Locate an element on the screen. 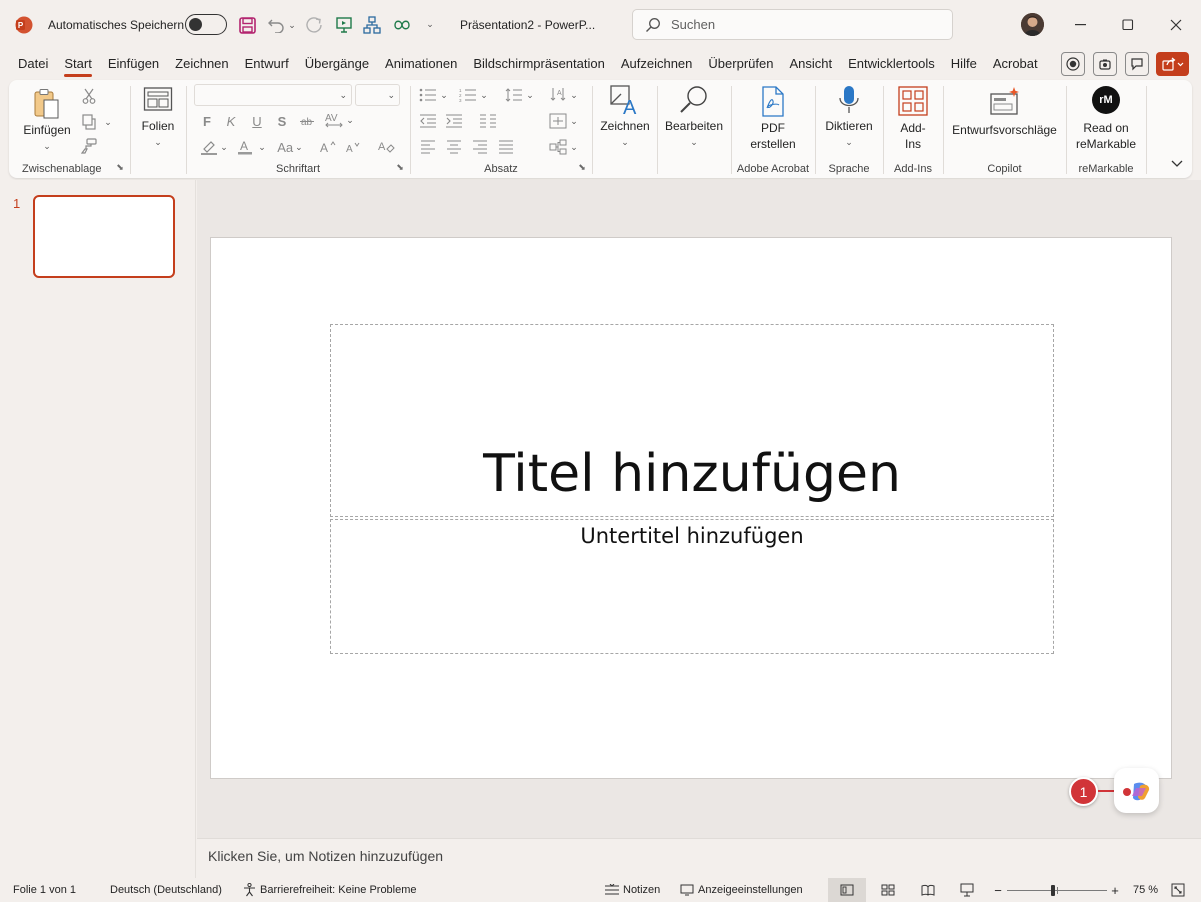 This screenshot has width=1201, height=902. avatar is located at coordinates (1032, 24).